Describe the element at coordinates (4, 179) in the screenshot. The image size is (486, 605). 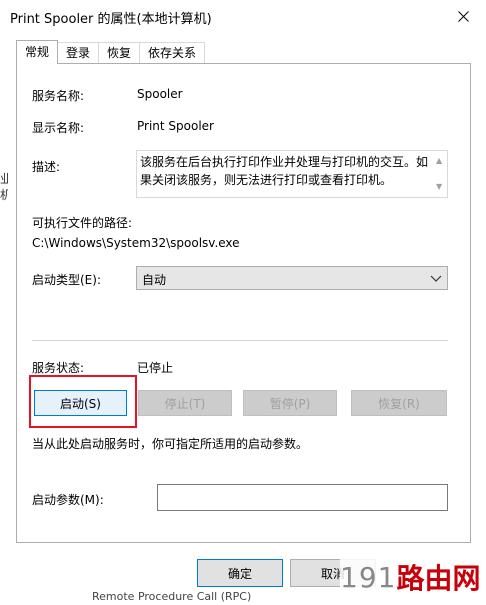
I see `background-text: 业` at that location.